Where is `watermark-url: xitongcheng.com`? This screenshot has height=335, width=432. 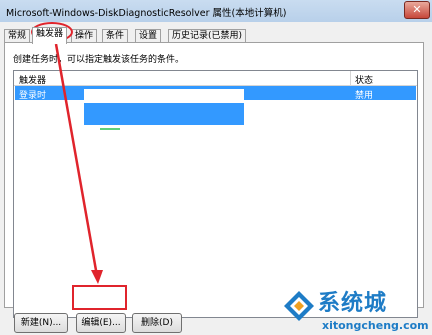 watermark-url: xitongcheng.com is located at coordinates (375, 325).